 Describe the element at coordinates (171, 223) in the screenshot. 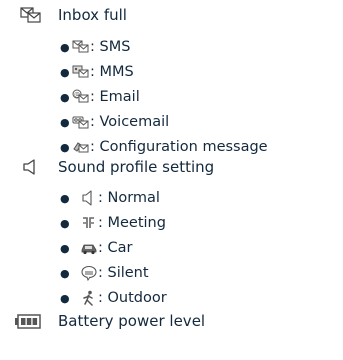

I see `list-item: ● : Meeting` at that location.